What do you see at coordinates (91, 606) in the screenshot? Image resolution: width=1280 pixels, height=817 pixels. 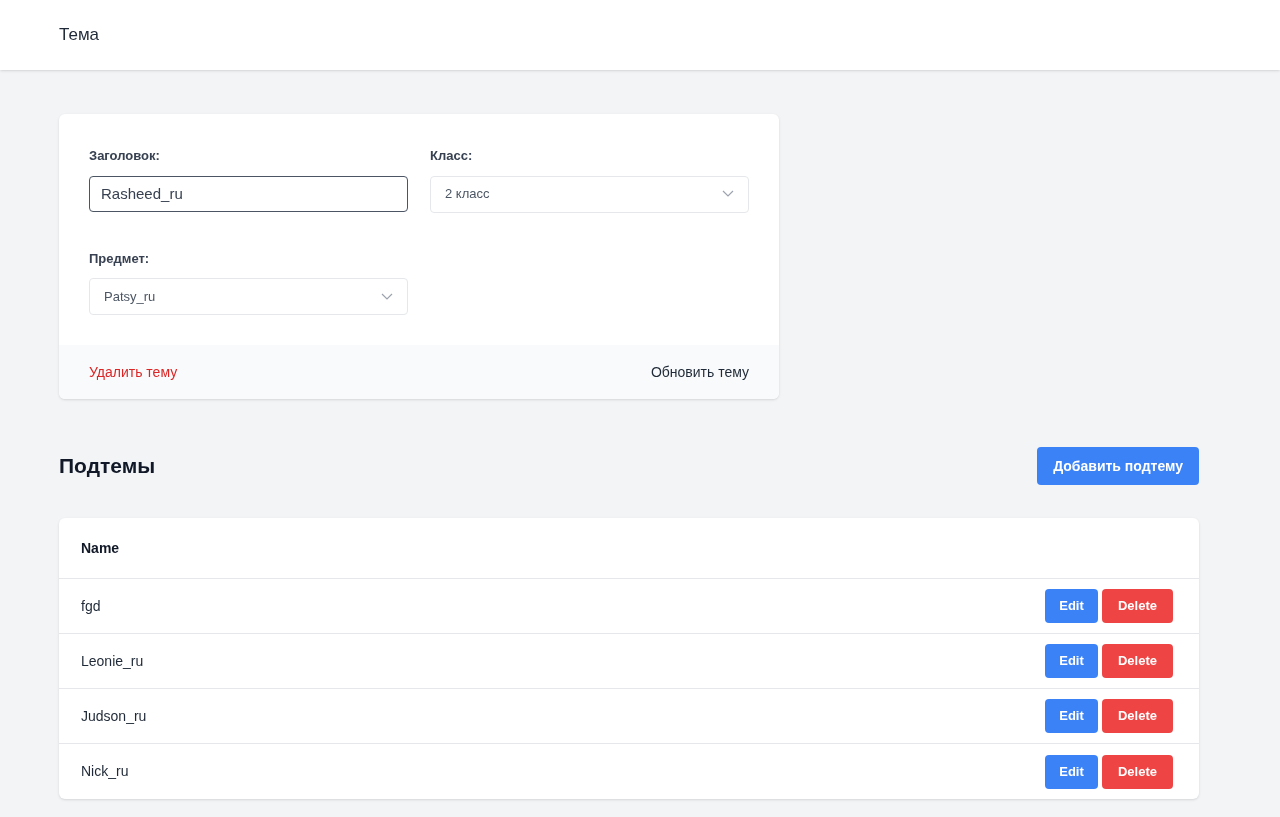 I see `table-cell-text: fgd` at bounding box center [91, 606].